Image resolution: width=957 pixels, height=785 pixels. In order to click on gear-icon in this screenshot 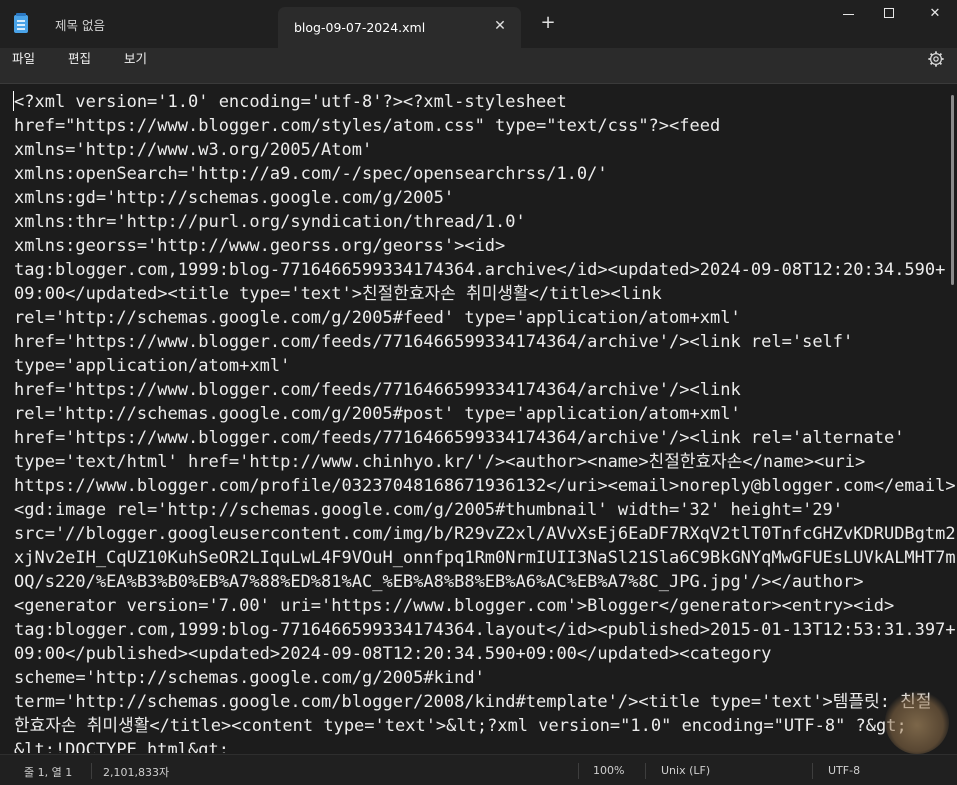, I will do `click(936, 59)`.